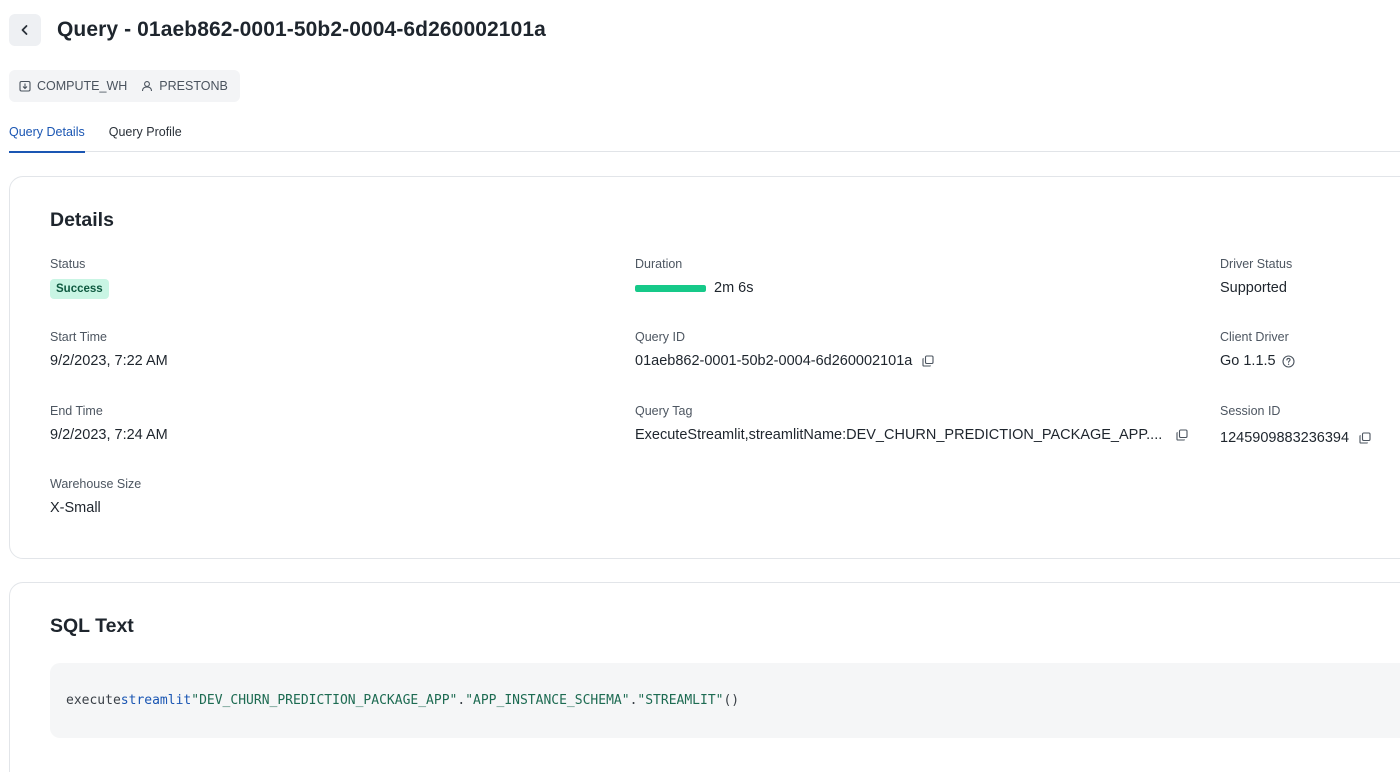 The height and width of the screenshot is (772, 1400). I want to click on warehouse-chip: COMPUTE_WH, so click(73, 86).